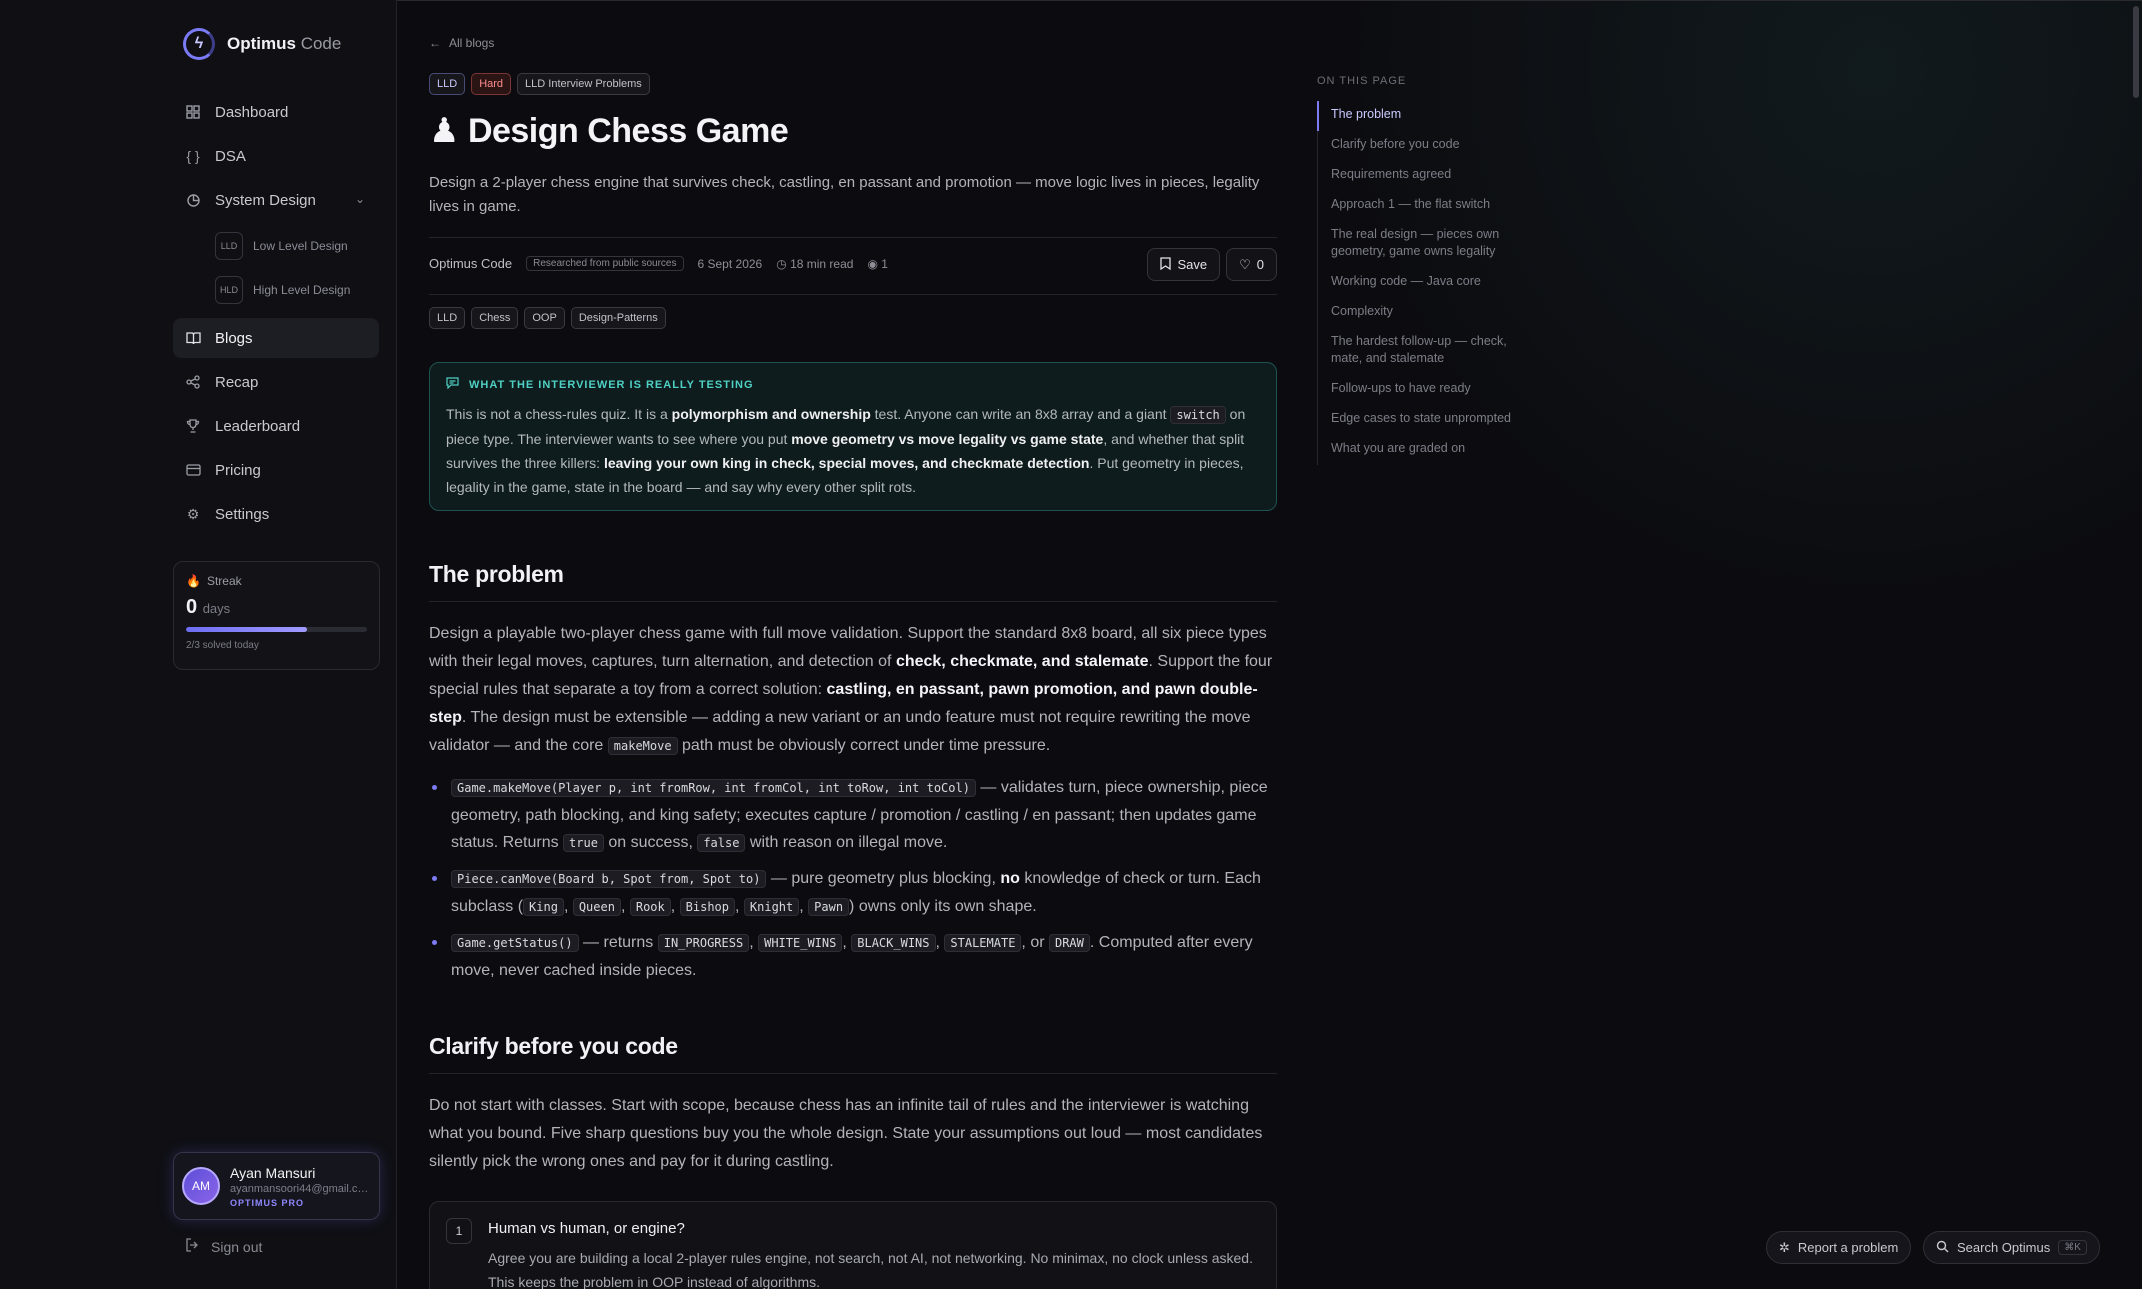 Image resolution: width=2142 pixels, height=1289 pixels. I want to click on report-problem-button: ✲ Report a problem, so click(1839, 1247).